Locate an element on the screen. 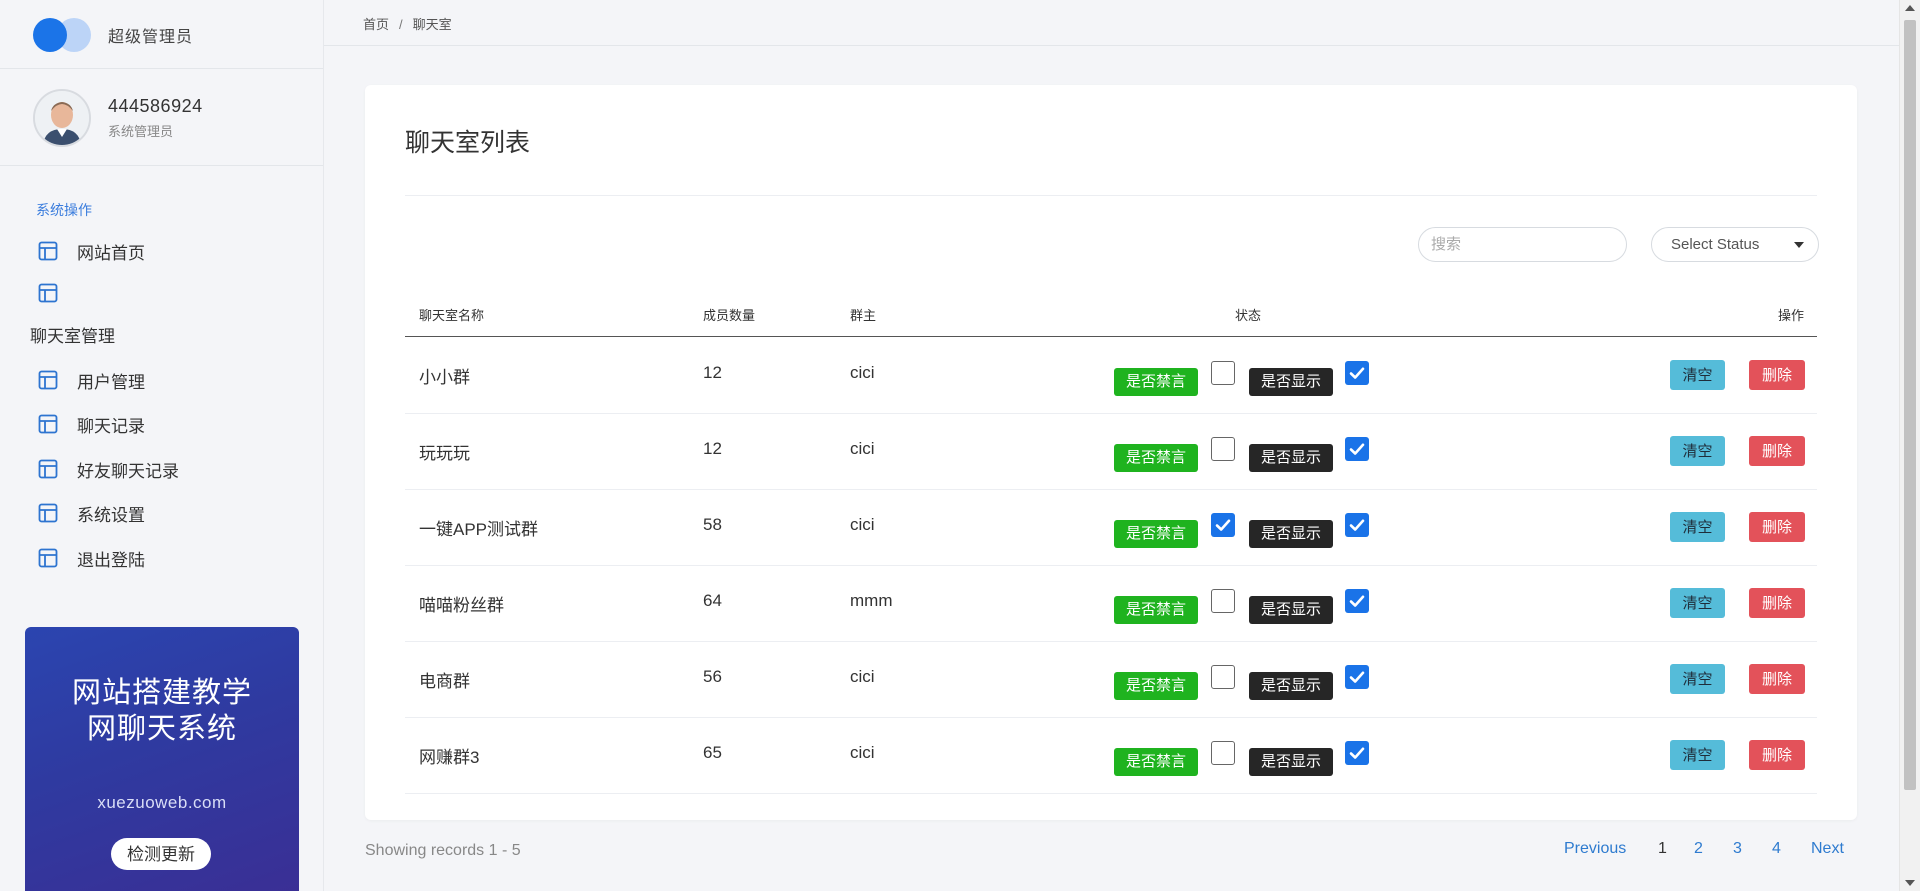  scrollbar is located at coordinates (1909, 445).